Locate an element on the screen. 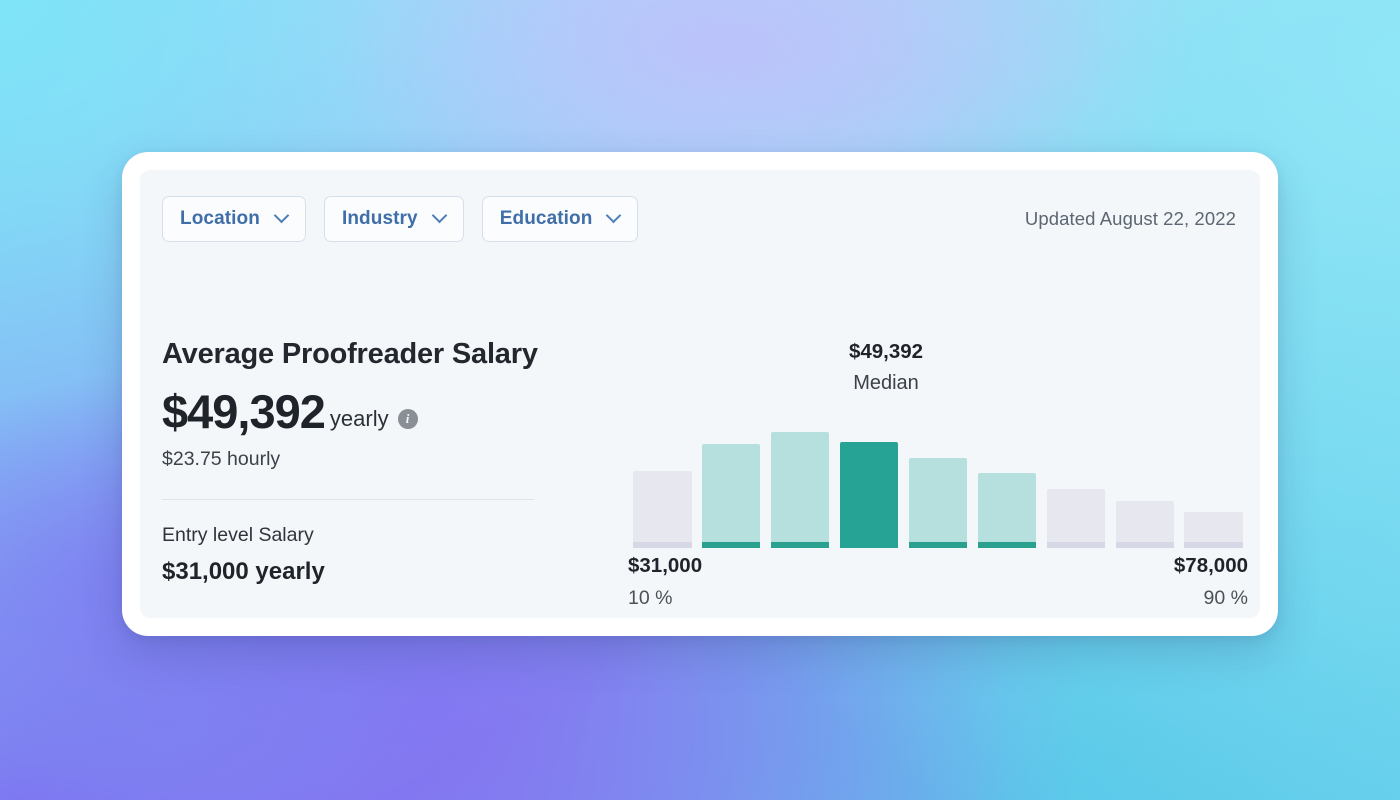 This screenshot has width=1400, height=800. axis-right-percentile: 90 % is located at coordinates (1225, 598).